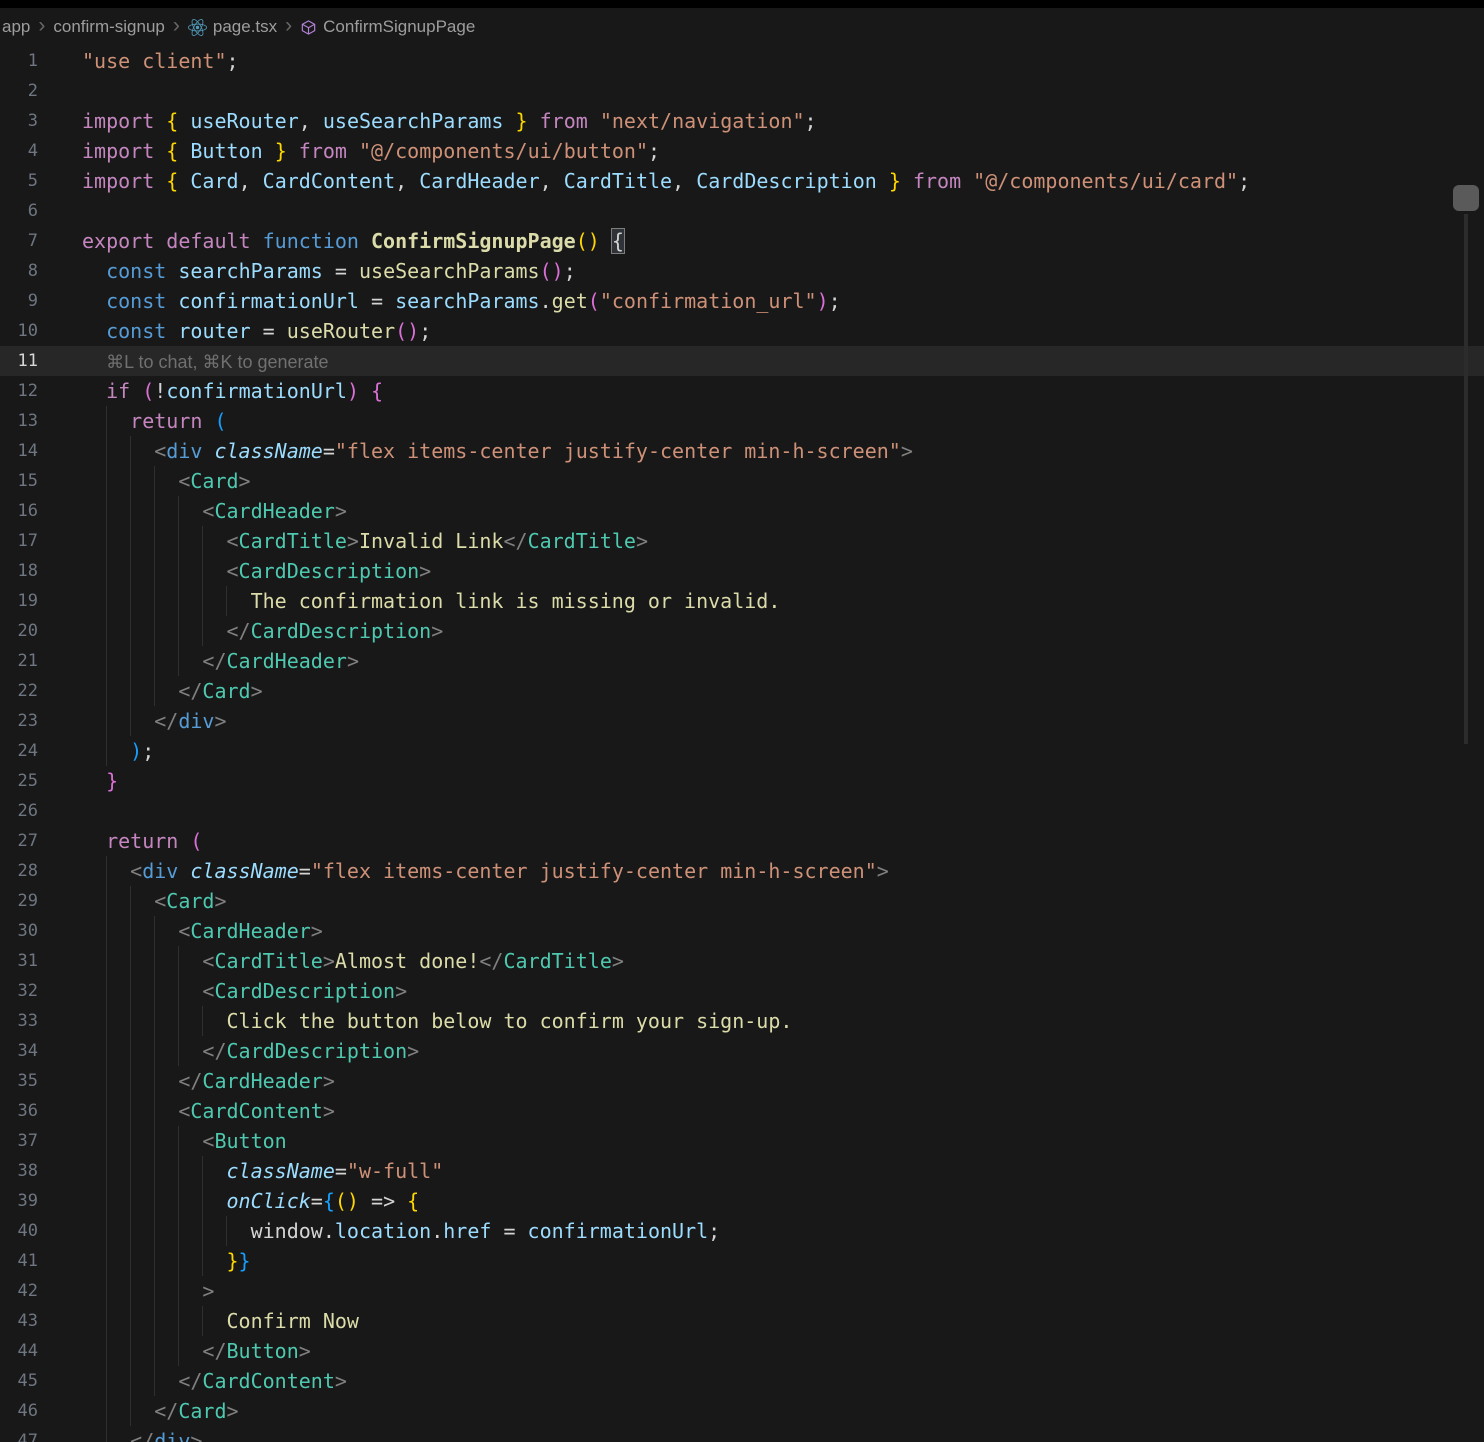 This screenshot has height=1442, width=1484. What do you see at coordinates (19, 841) in the screenshot?
I see `line-number: 27` at bounding box center [19, 841].